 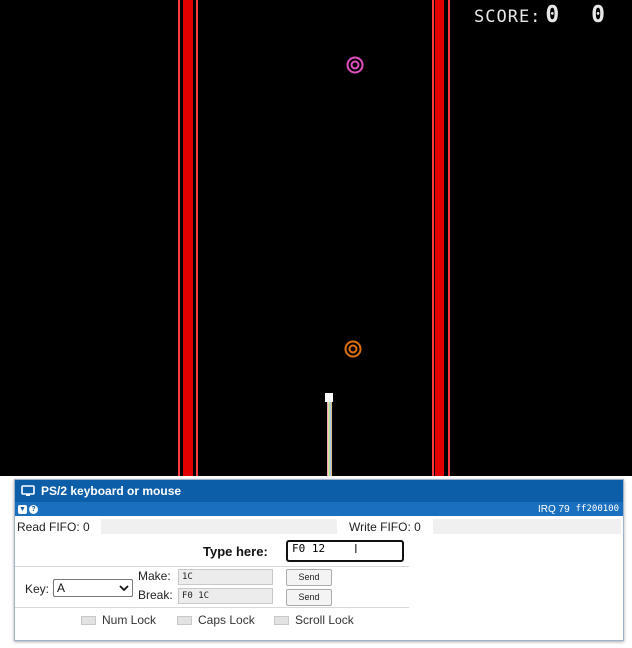 What do you see at coordinates (442, 238) in the screenshot?
I see `right-wall` at bounding box center [442, 238].